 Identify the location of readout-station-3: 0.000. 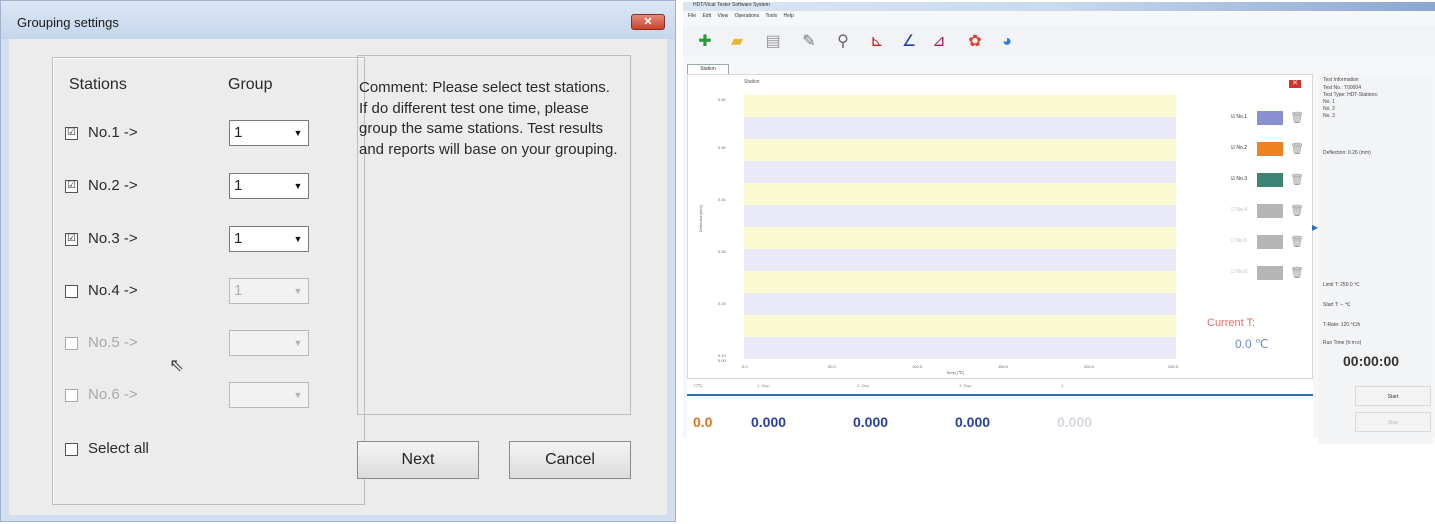
(973, 422).